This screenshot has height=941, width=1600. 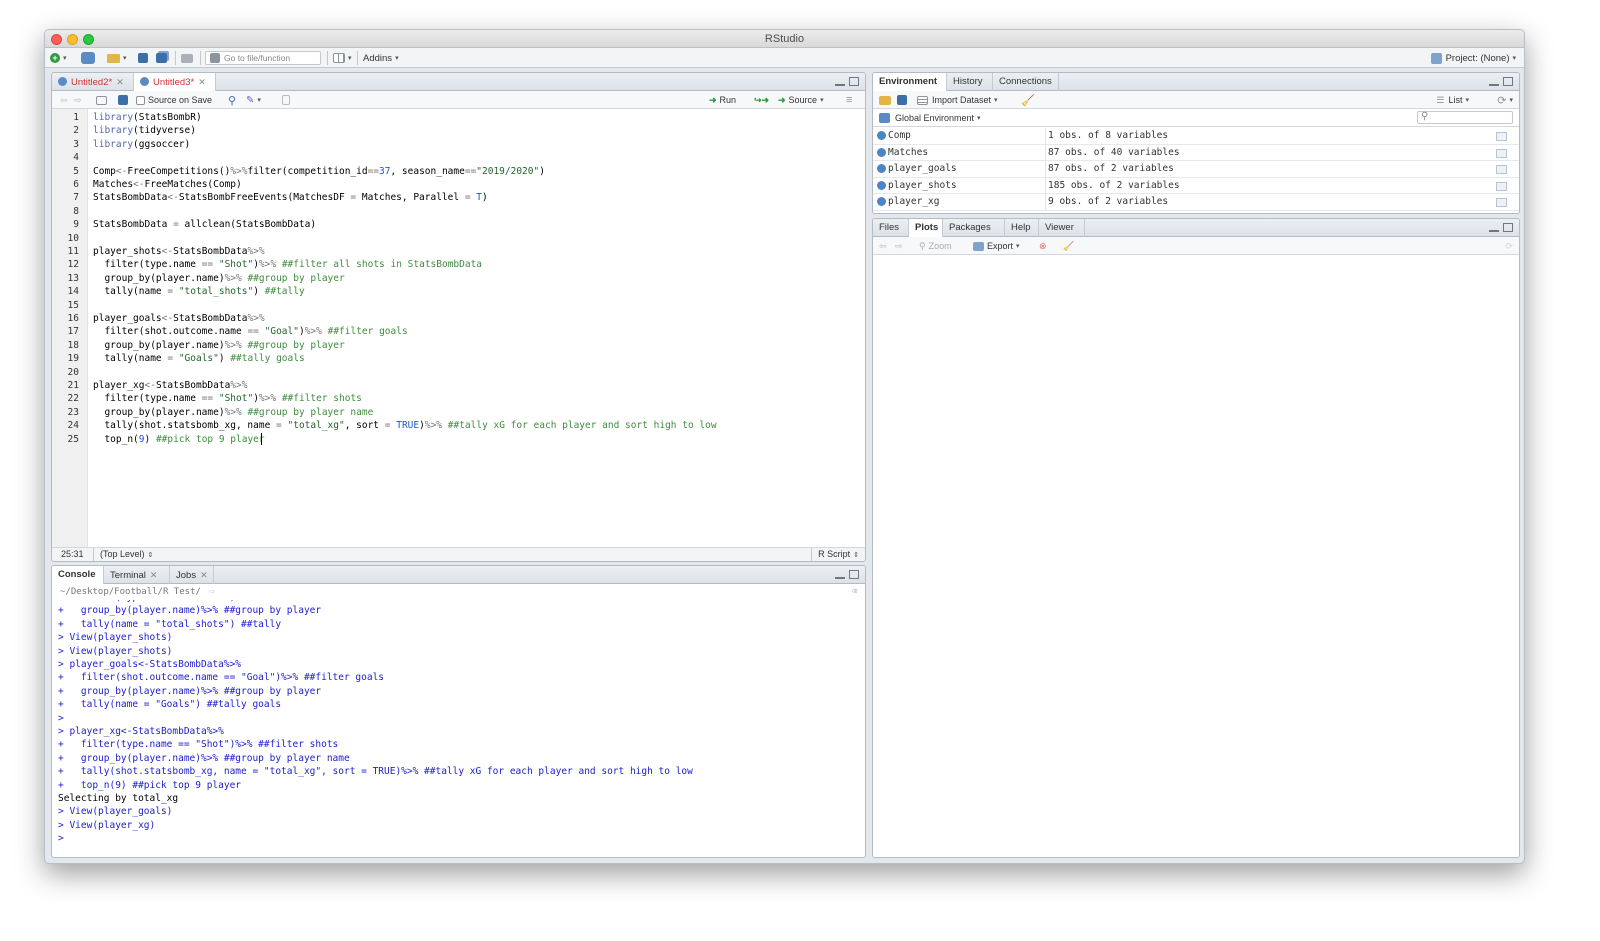 I want to click on project-menu: Project: (None) ▾, so click(x=1473, y=58).